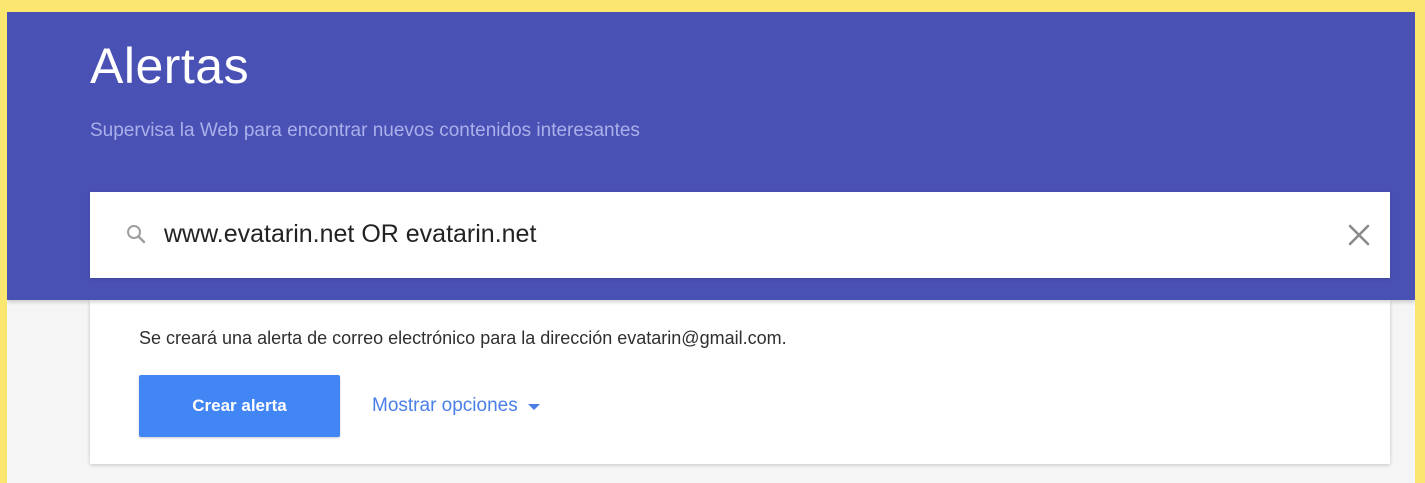 The height and width of the screenshot is (483, 1425). I want to click on show-options-link: Mostrar opciones, so click(456, 405).